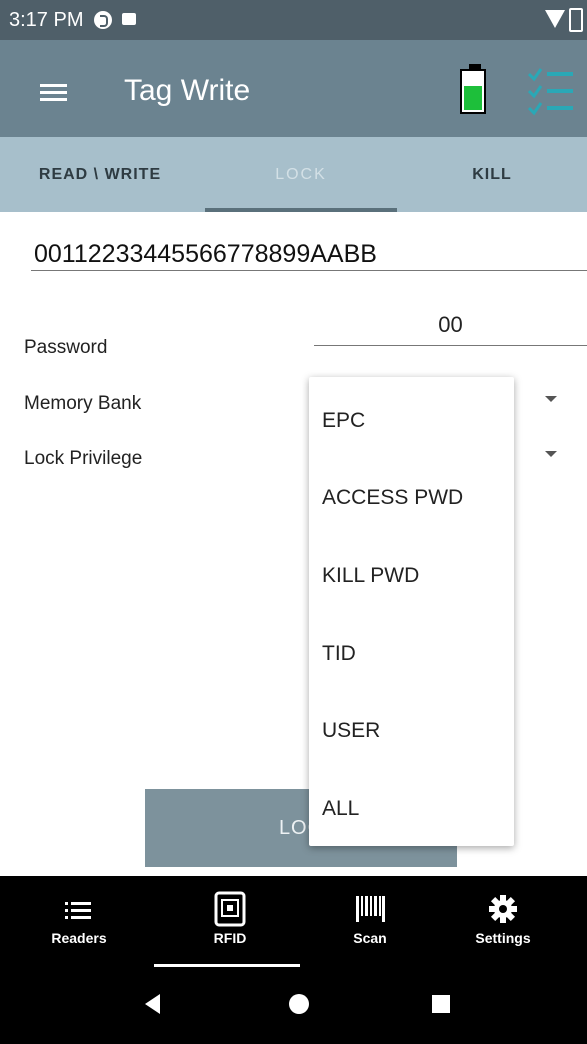 The image size is (587, 1044). What do you see at coordinates (503, 909) in the screenshot?
I see `gear-icon` at bounding box center [503, 909].